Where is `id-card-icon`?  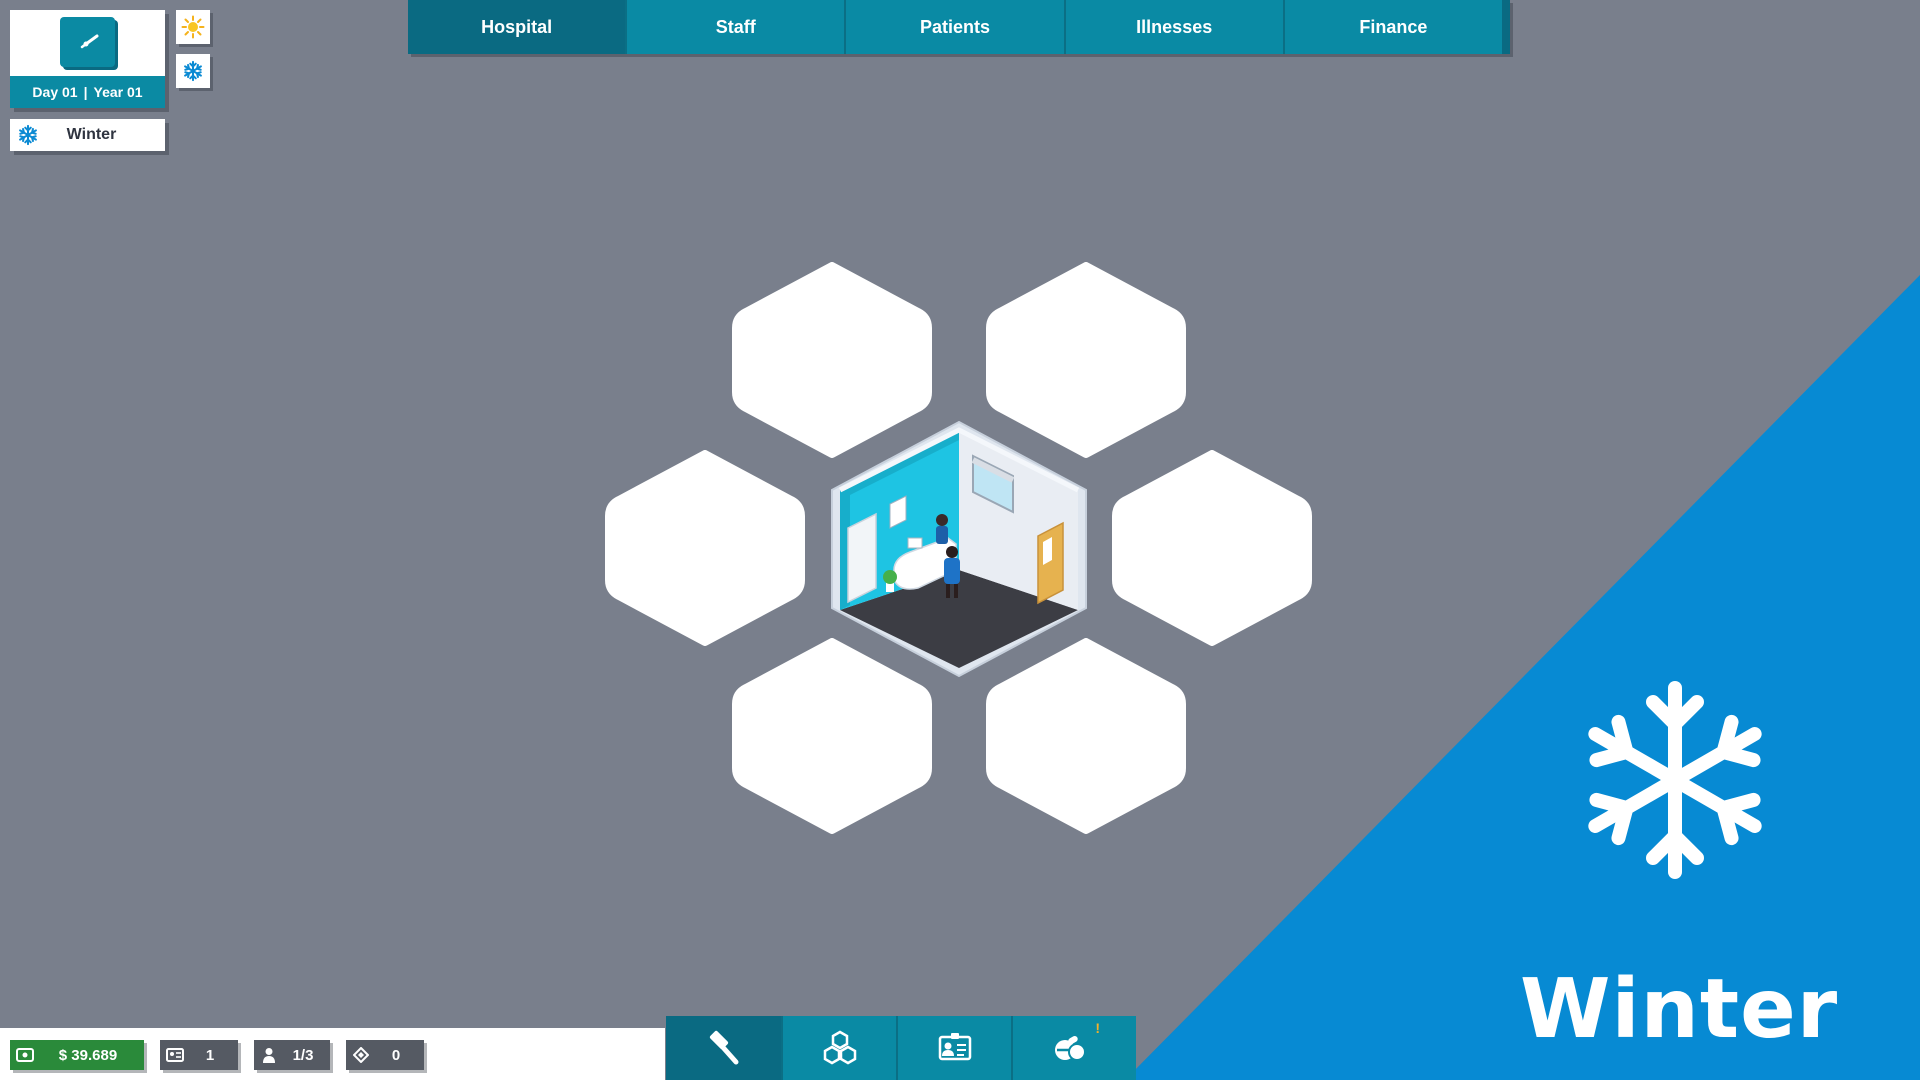
id-card-icon is located at coordinates (175, 1055).